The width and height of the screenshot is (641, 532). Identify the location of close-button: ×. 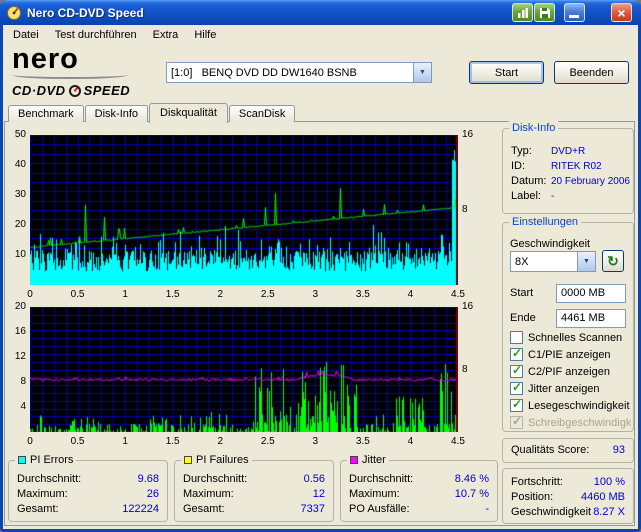
(621, 12).